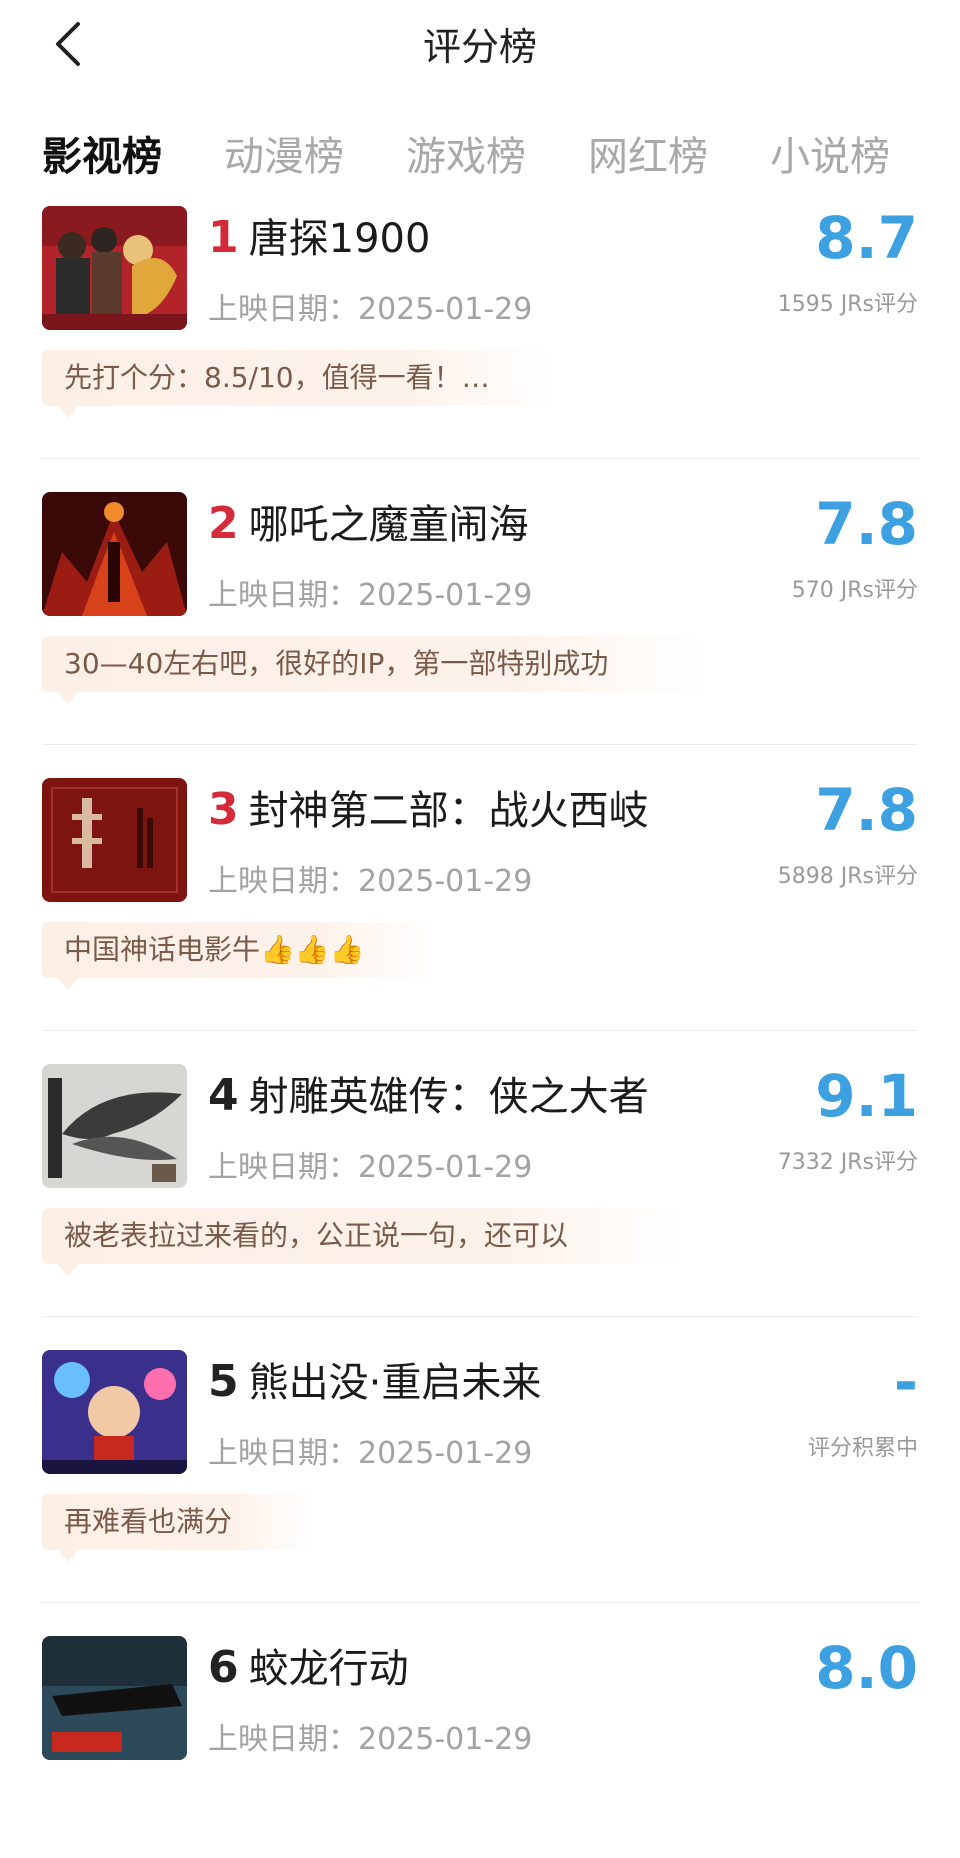 The height and width of the screenshot is (1858, 960). What do you see at coordinates (223, 1095) in the screenshot?
I see `rank-number: 4` at bounding box center [223, 1095].